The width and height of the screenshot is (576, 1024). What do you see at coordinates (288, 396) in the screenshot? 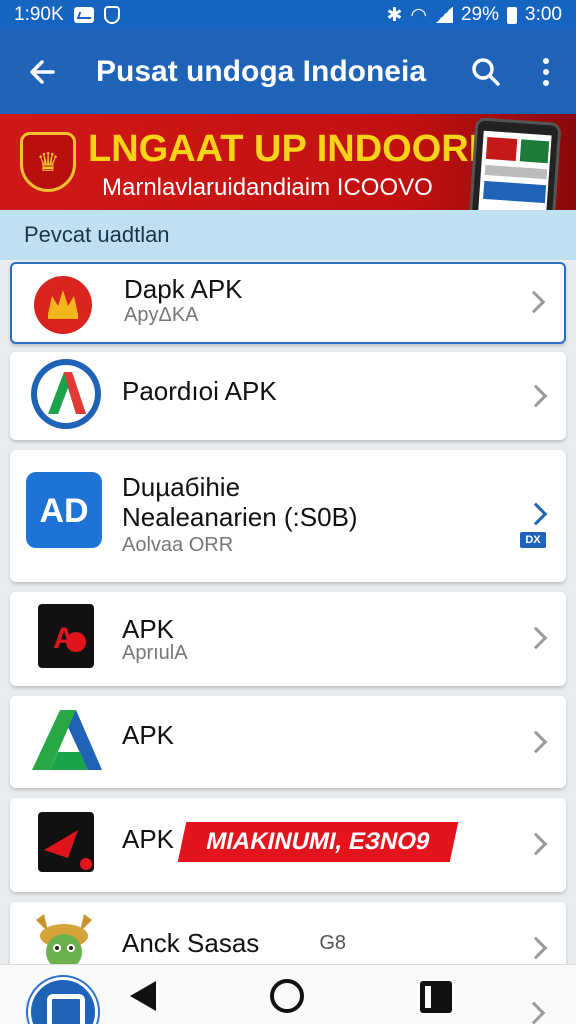
I see `list-item: Paordıoi APK` at bounding box center [288, 396].